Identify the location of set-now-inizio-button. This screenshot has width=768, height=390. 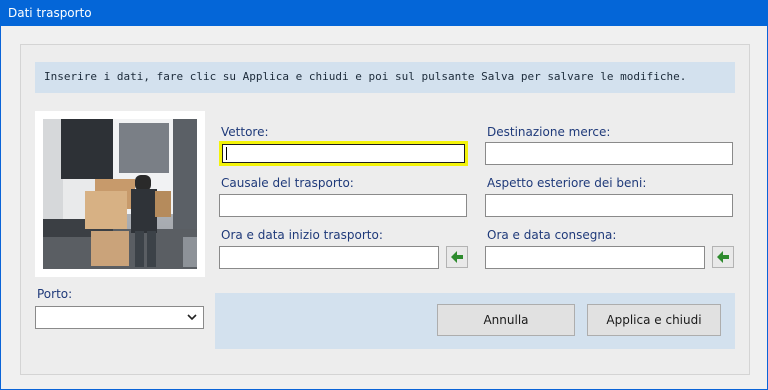
(457, 257).